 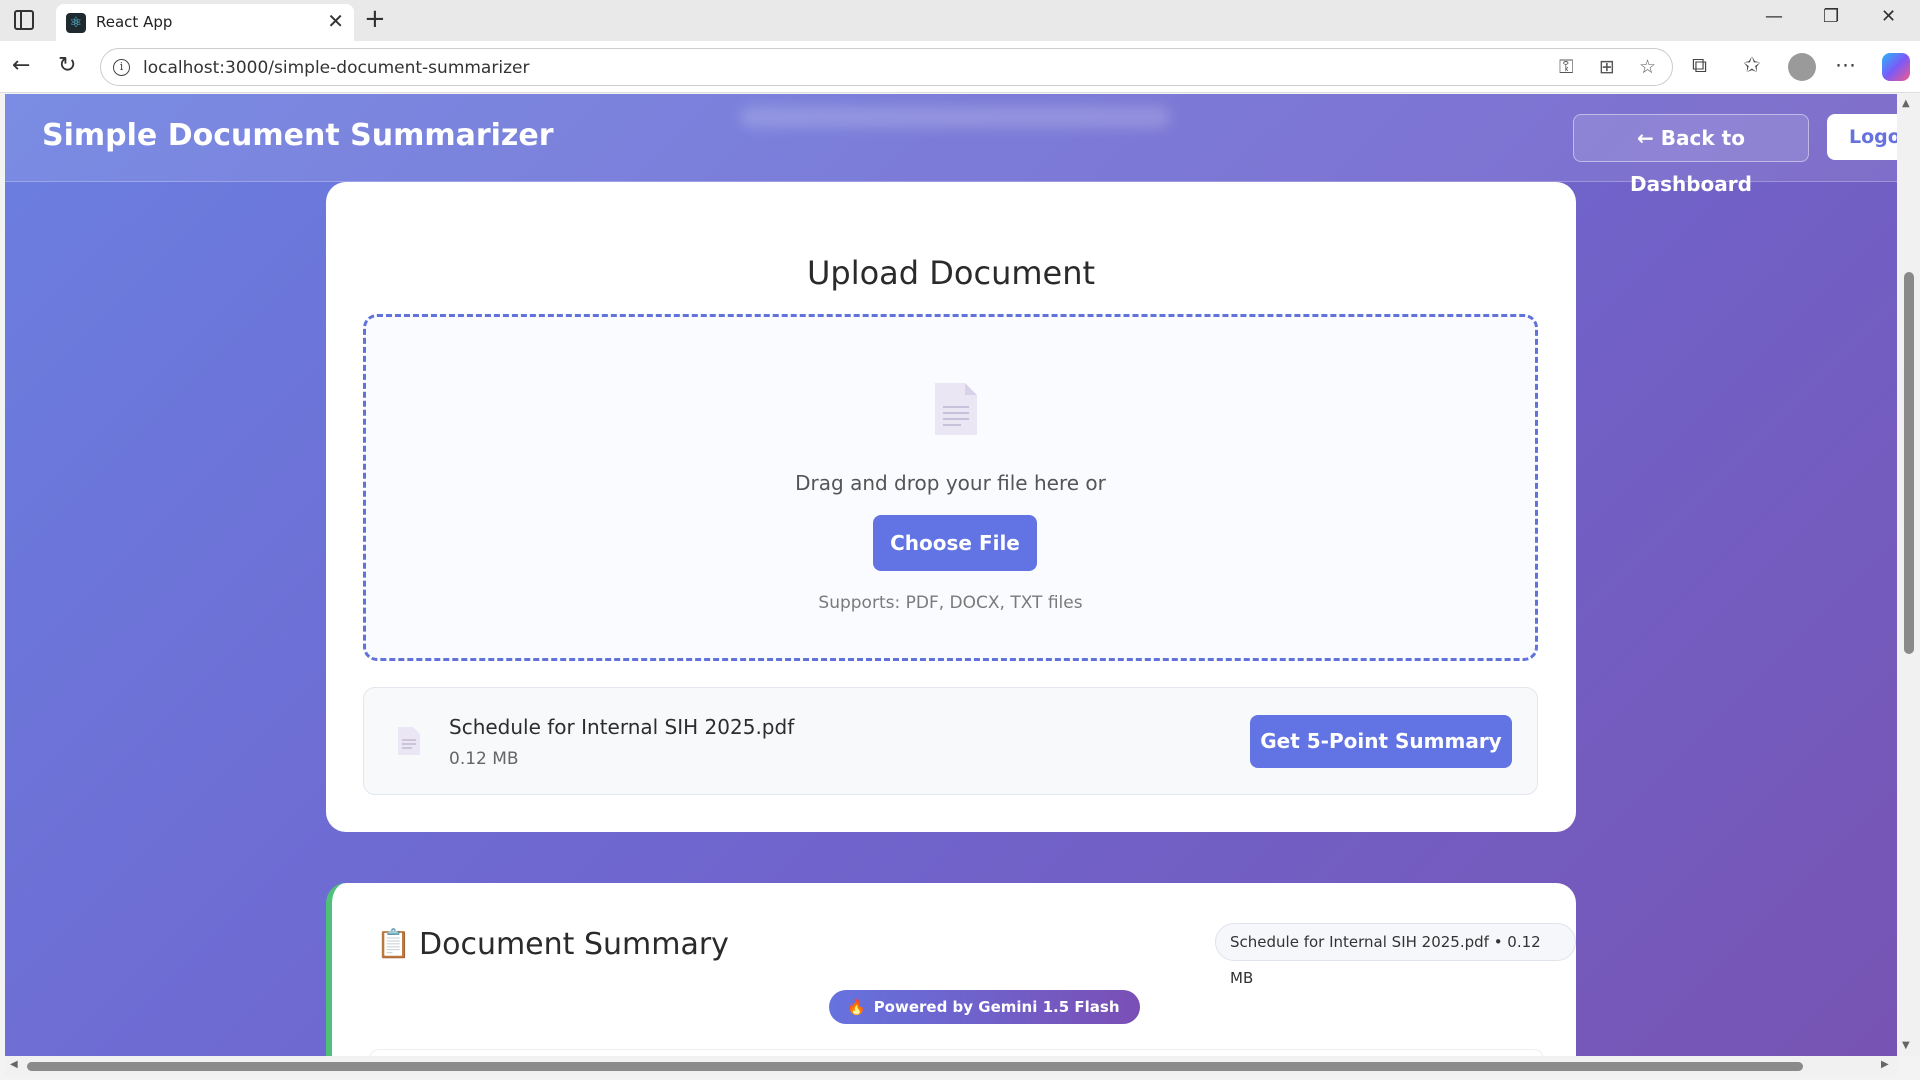 I want to click on logout-button: Logout, so click(x=1862, y=137).